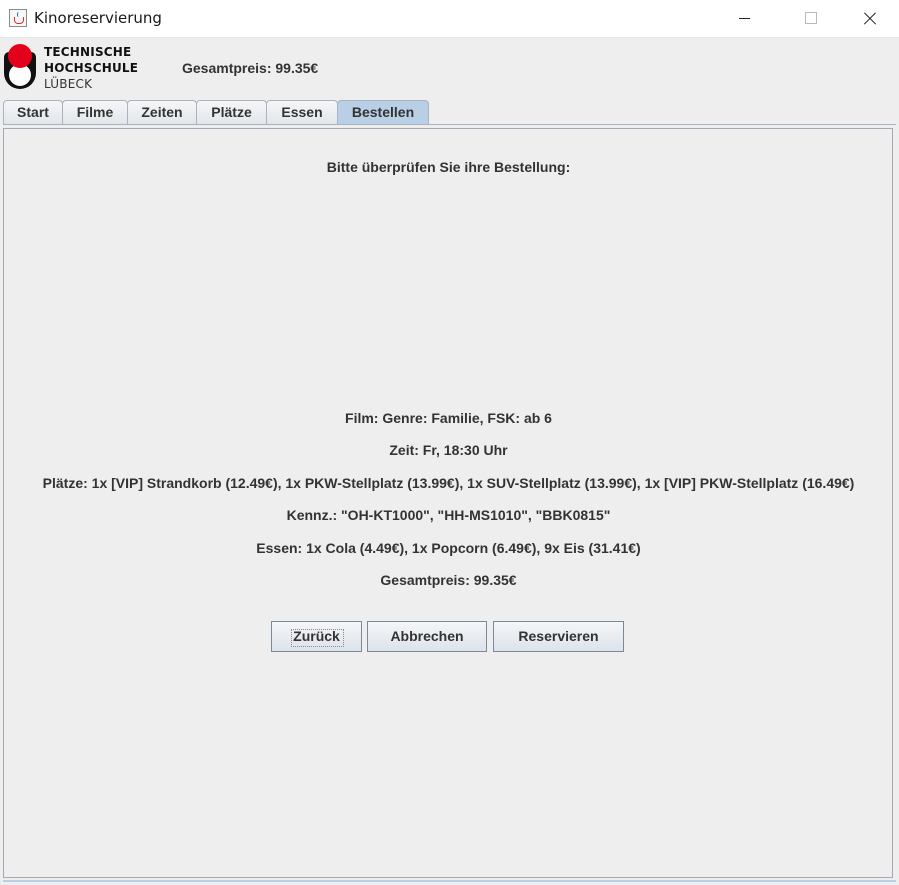  Describe the element at coordinates (427, 636) in the screenshot. I see `cancel-button: Abbrechen` at that location.